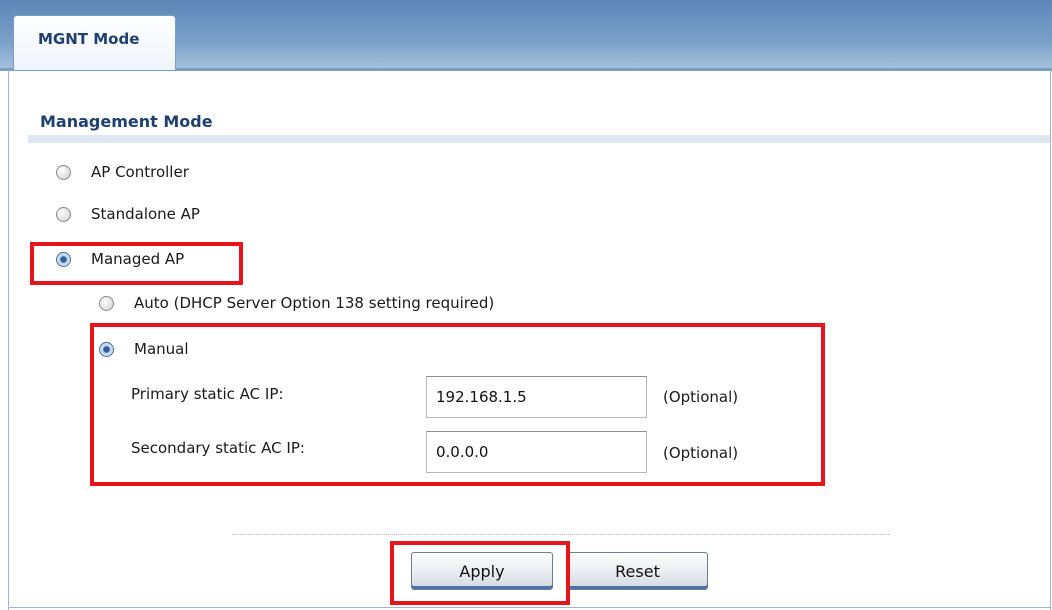 Image resolution: width=1052 pixels, height=610 pixels. I want to click on radio-label: Standalone AP, so click(145, 214).